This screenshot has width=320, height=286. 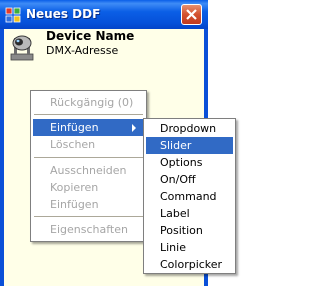 What do you see at coordinates (88, 102) in the screenshot?
I see `menu-item-undo: Rückgängig (0)` at bounding box center [88, 102].